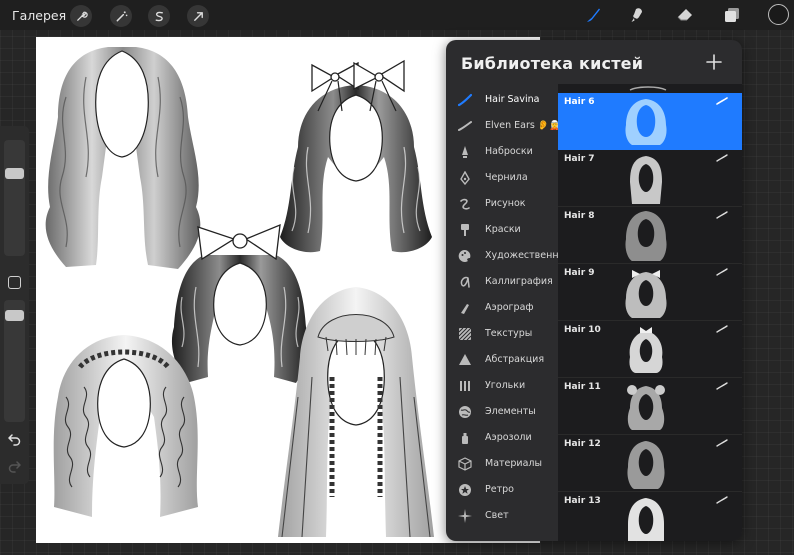 This screenshot has width=794, height=555. I want to click on category-retro: Ретро, so click(502, 490).